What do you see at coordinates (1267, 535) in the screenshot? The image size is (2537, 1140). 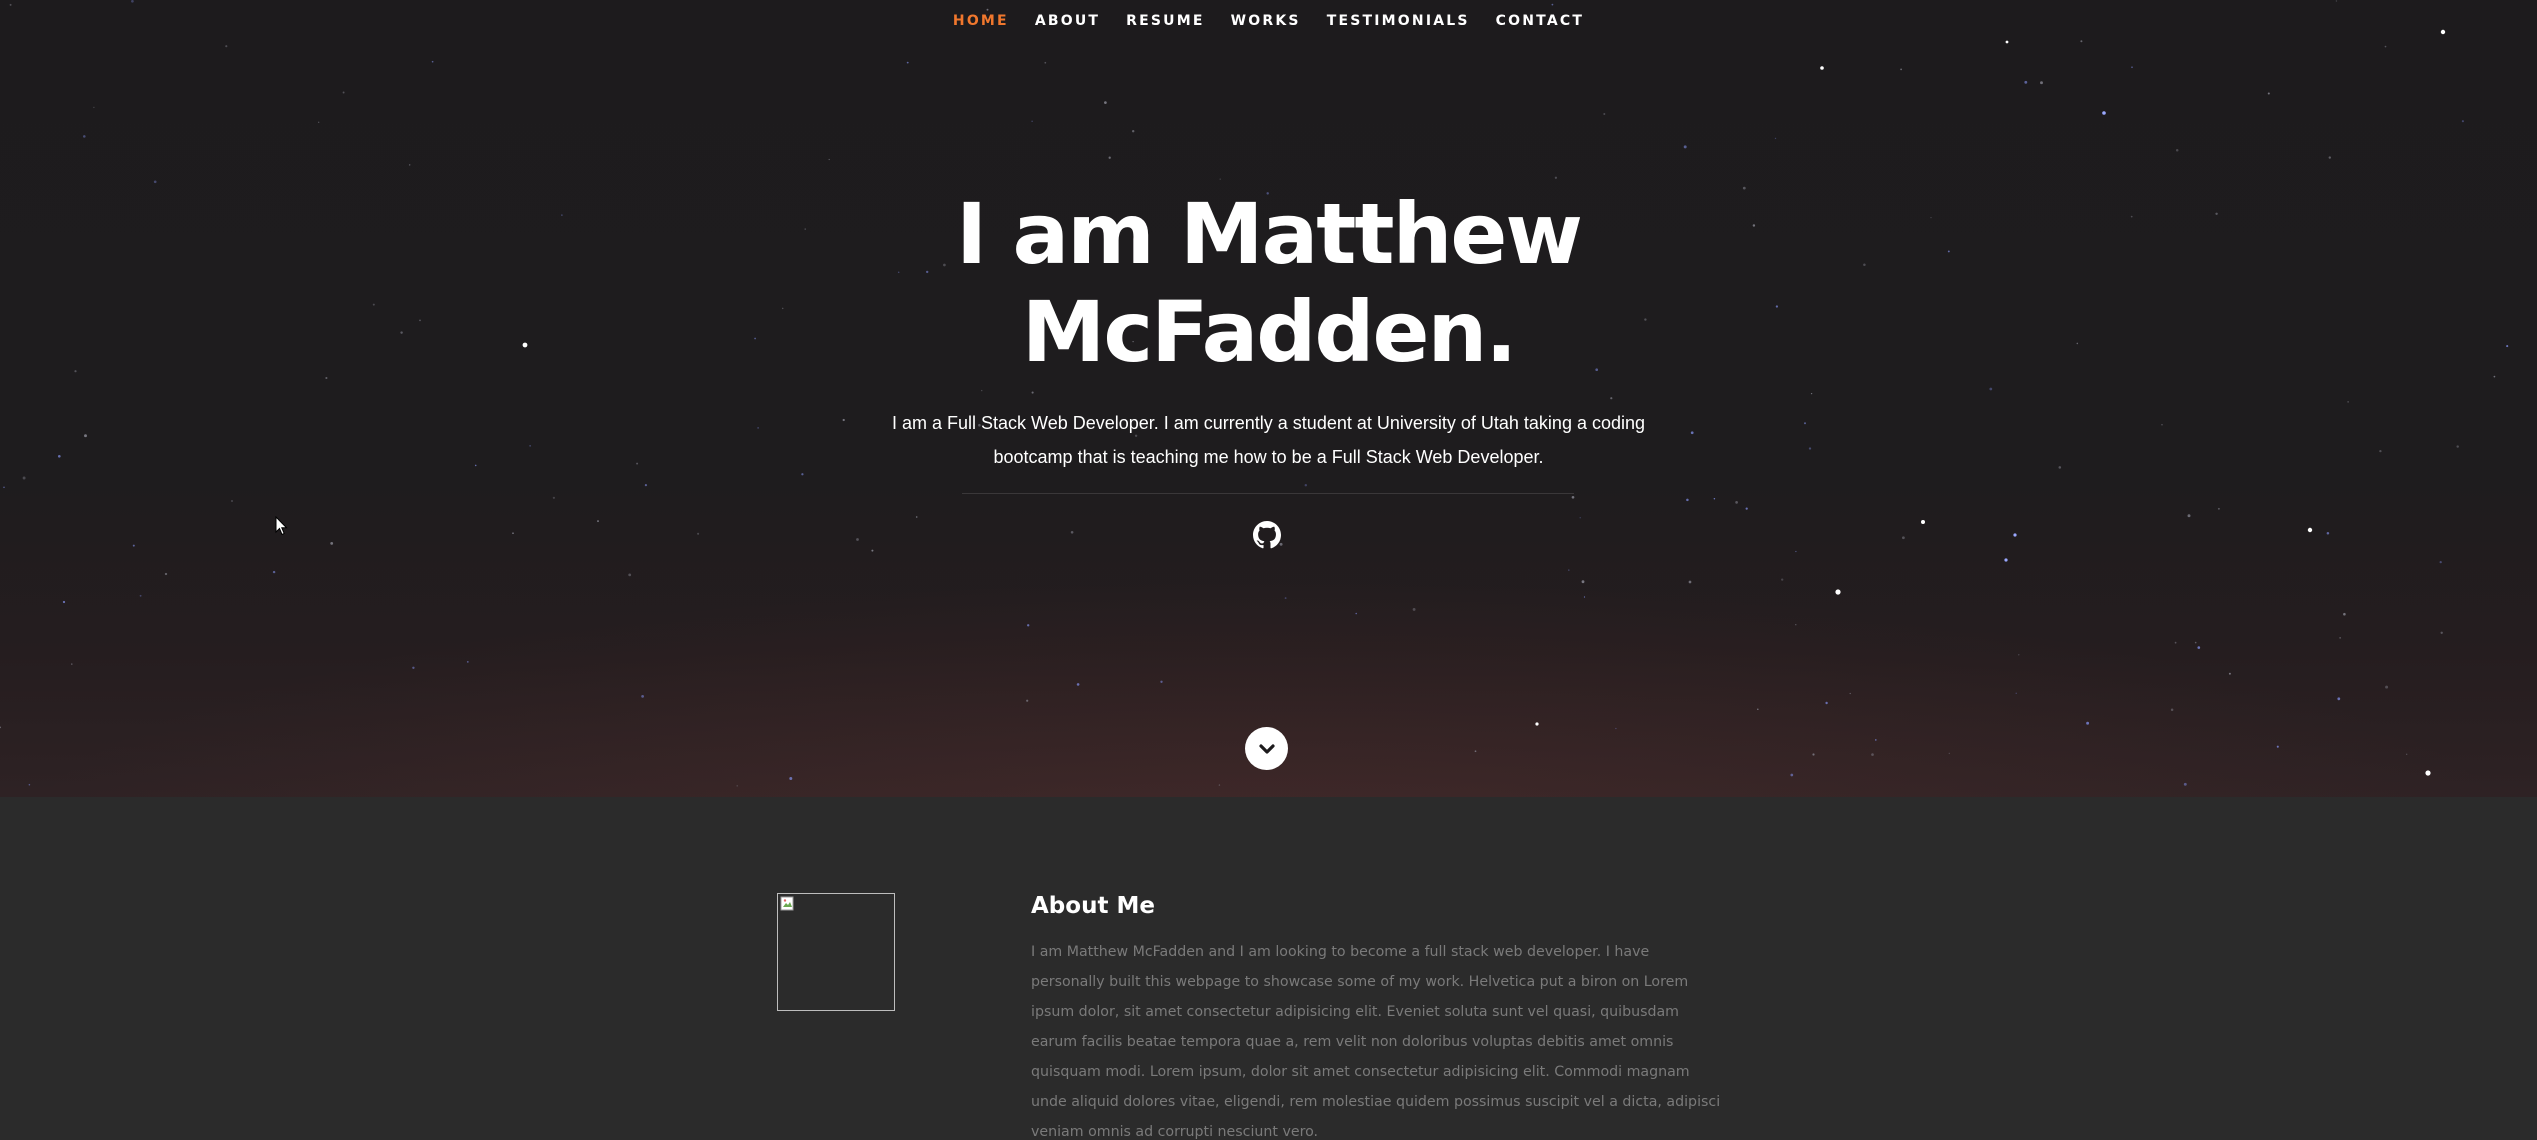 I see `github-link` at bounding box center [1267, 535].